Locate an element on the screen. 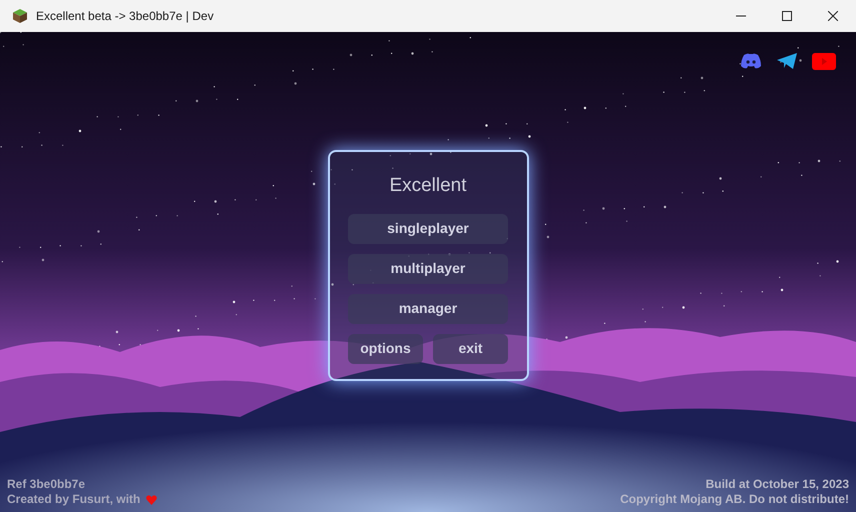 The height and width of the screenshot is (512, 856). maximize-icon is located at coordinates (787, 16).